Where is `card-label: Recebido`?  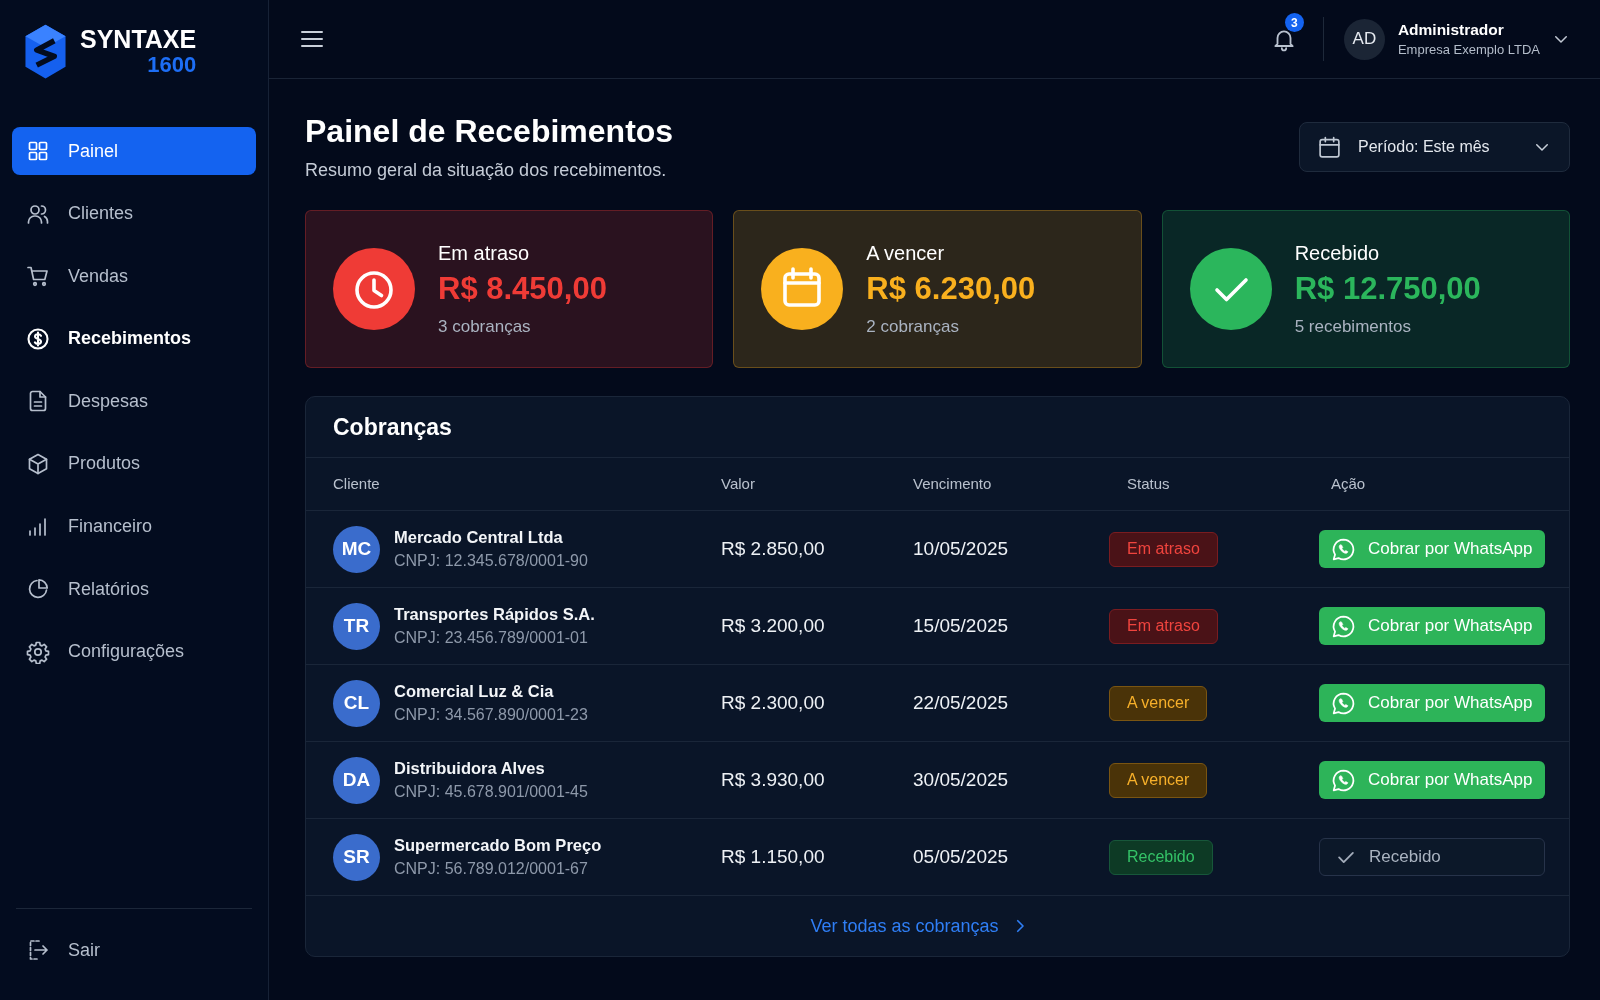 card-label: Recebido is located at coordinates (1337, 253).